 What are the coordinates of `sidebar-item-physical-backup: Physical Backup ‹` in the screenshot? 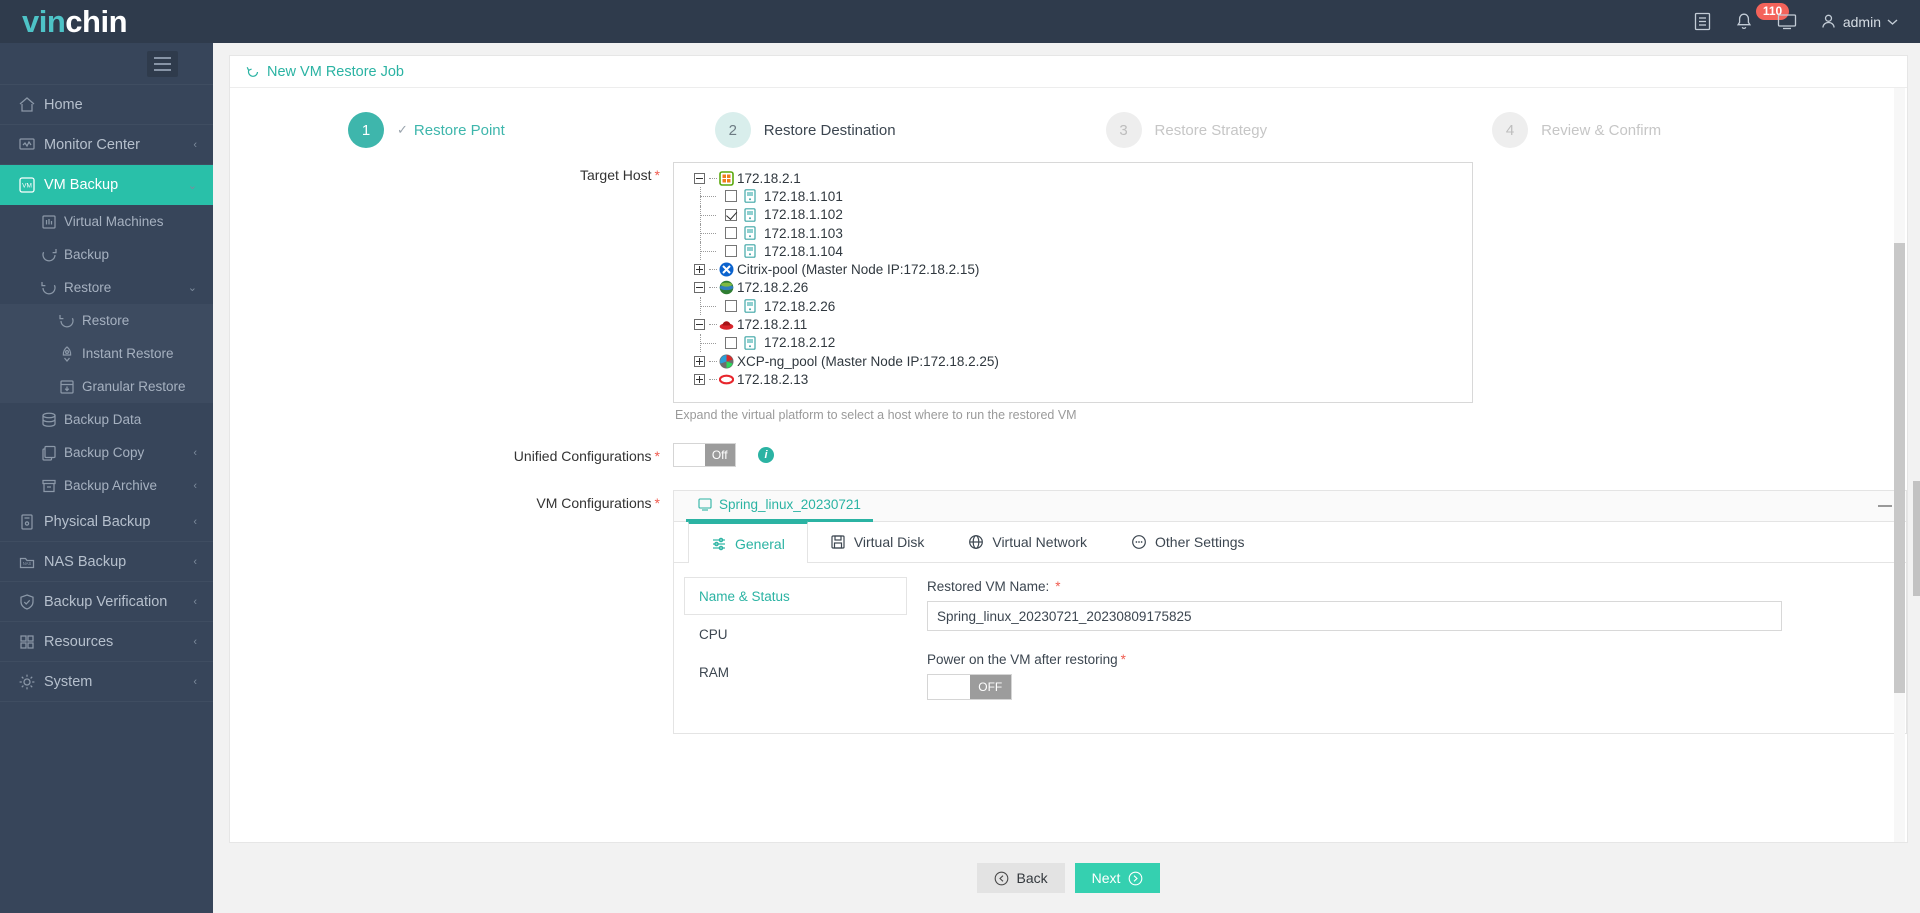 It's located at (106, 522).